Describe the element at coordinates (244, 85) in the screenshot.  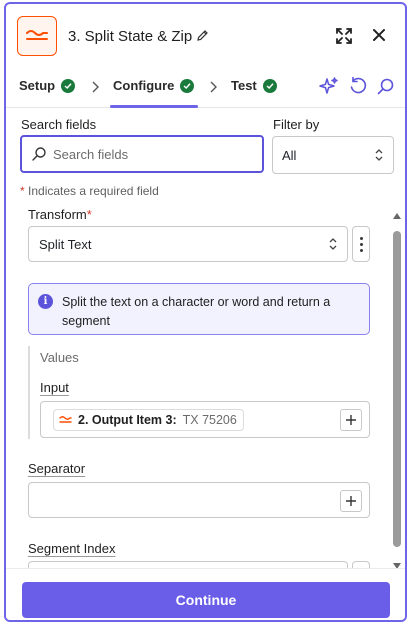
I see `tab-label: Test` at that location.